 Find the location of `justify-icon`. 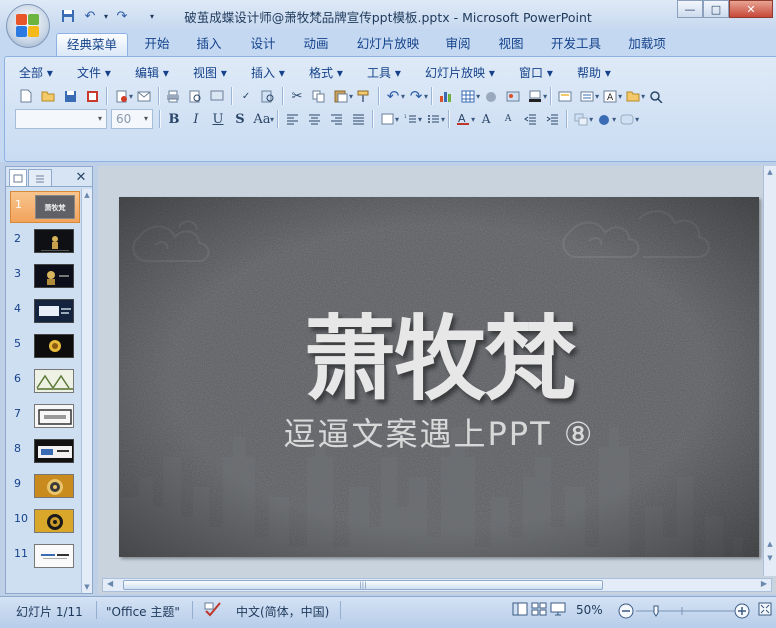

justify-icon is located at coordinates (358, 119).